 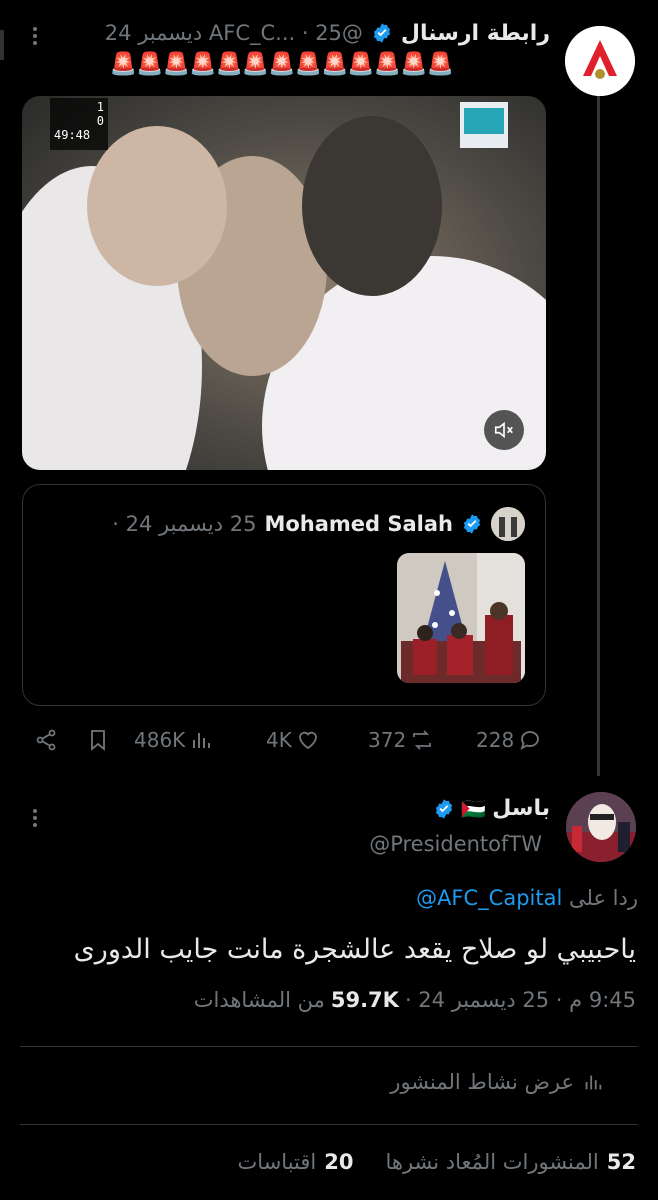 What do you see at coordinates (234, 33) in the screenshot?
I see `author-handle-date: @AFC_C... · 25 ديسمبر 24` at bounding box center [234, 33].